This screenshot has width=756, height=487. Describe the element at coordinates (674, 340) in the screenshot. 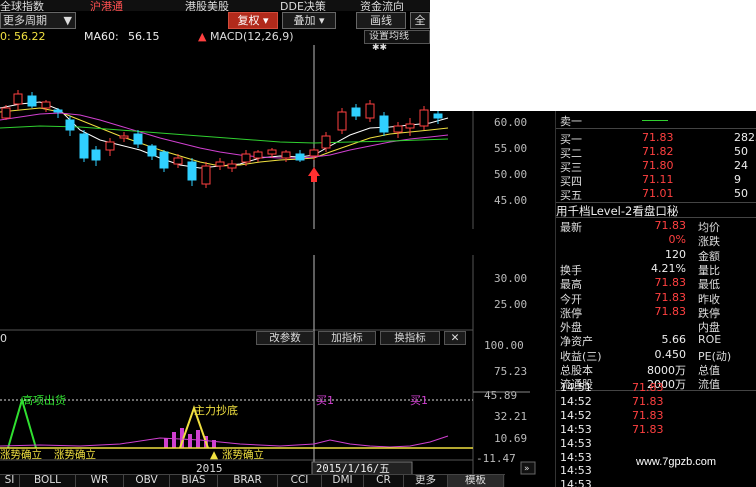

I see `stat-value: 5.66` at that location.